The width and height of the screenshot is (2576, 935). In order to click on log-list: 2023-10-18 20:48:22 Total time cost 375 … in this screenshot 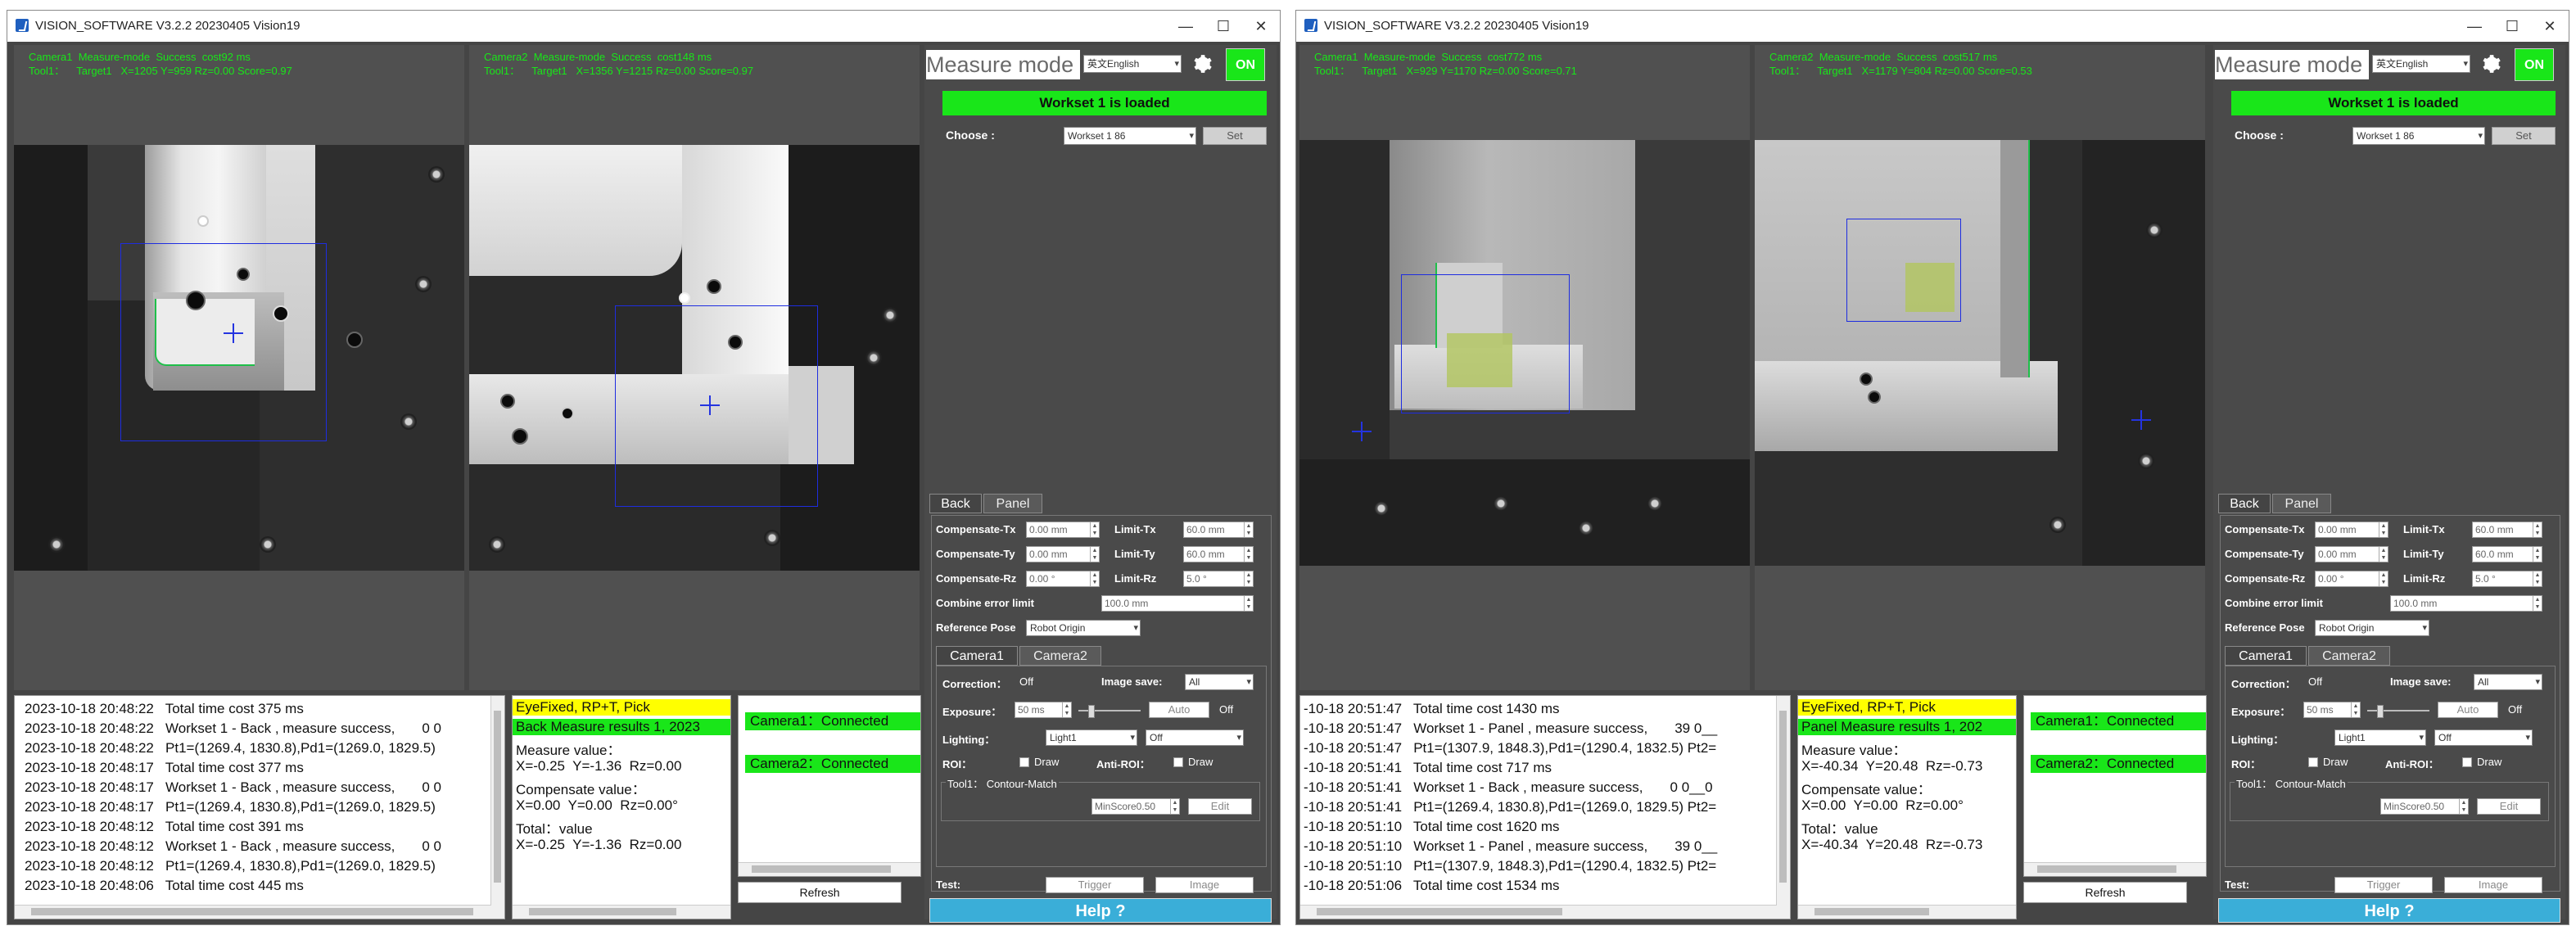, I will do `click(259, 807)`.